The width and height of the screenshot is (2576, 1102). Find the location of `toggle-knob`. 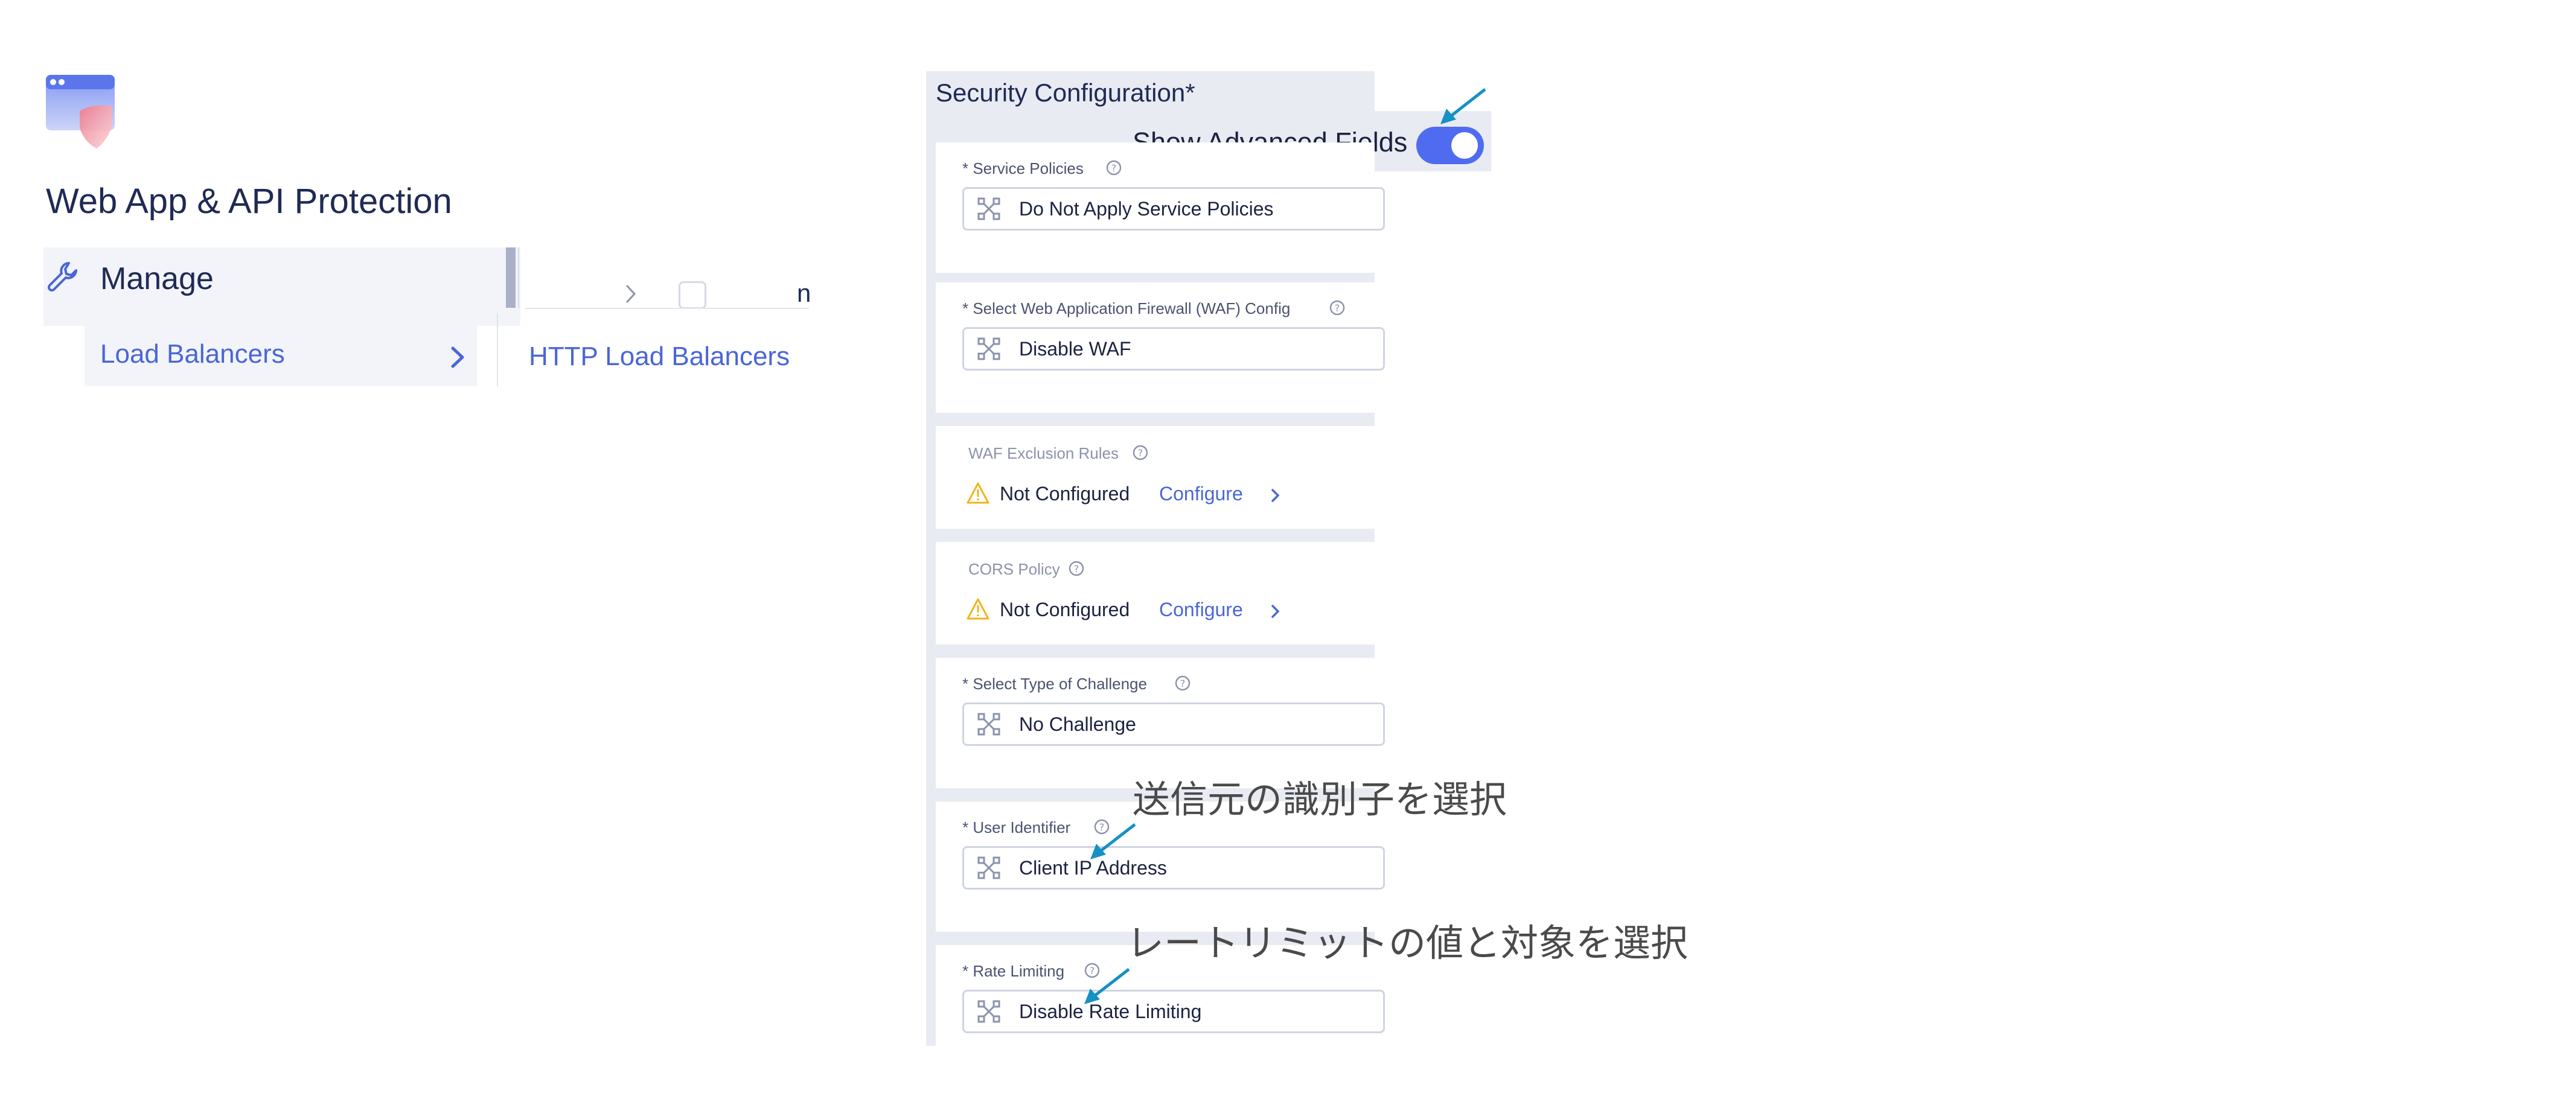

toggle-knob is located at coordinates (1465, 145).